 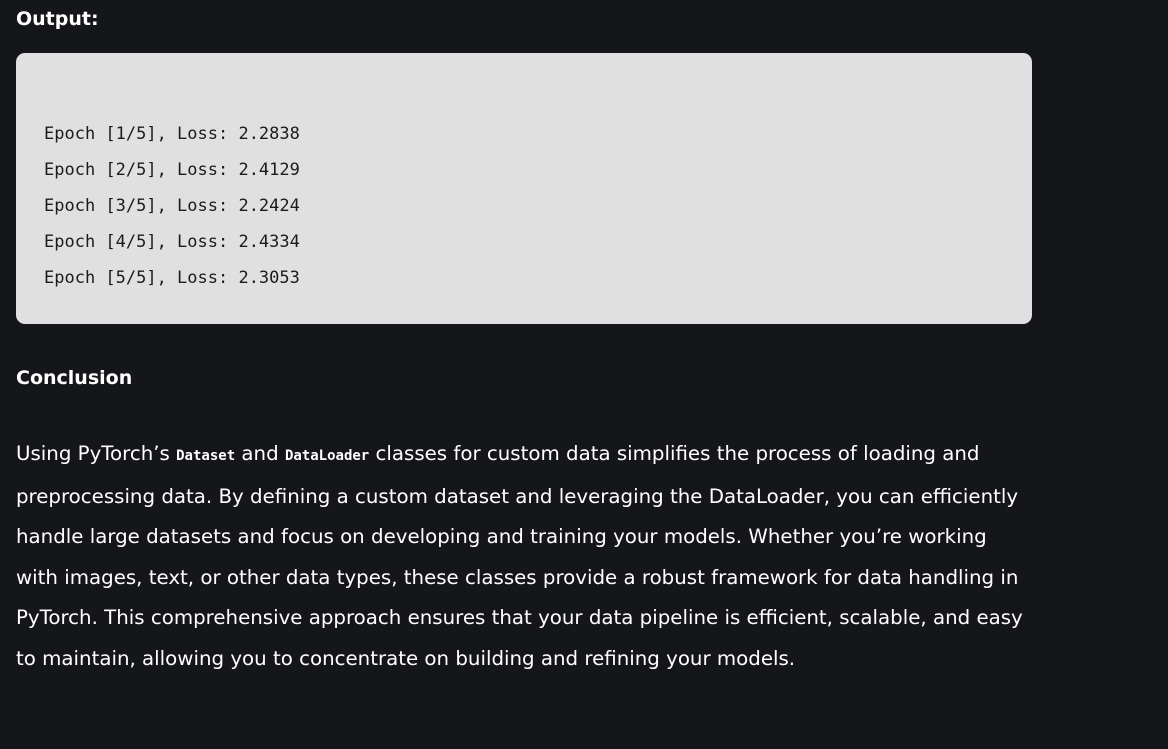 I want to click on code-line: Epoch [3/5], Loss: 2.2424, so click(x=172, y=206).